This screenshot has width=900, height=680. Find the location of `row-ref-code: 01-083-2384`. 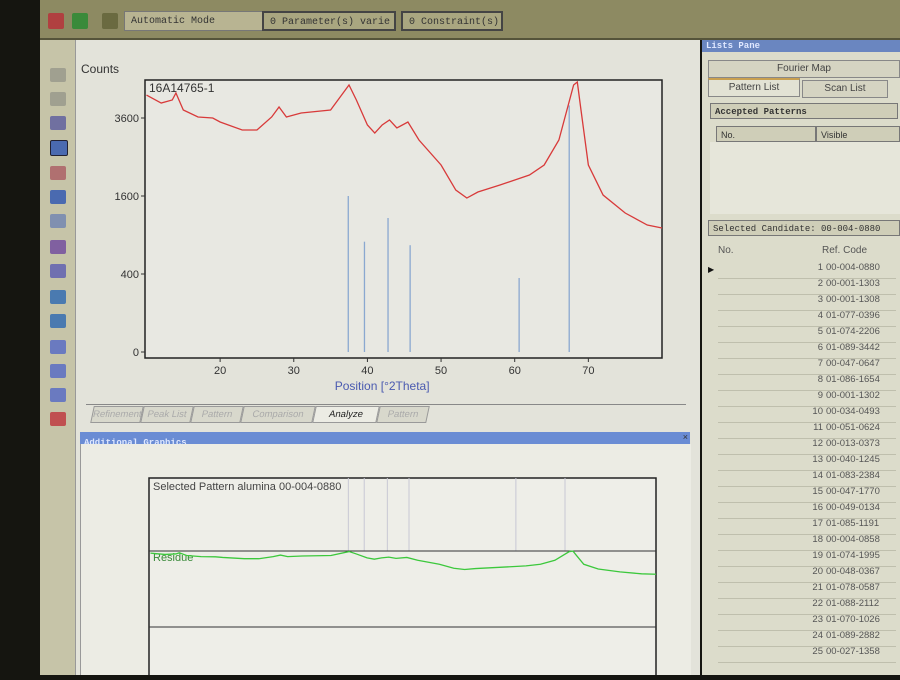

row-ref-code: 01-083-2384 is located at coordinates (853, 475).